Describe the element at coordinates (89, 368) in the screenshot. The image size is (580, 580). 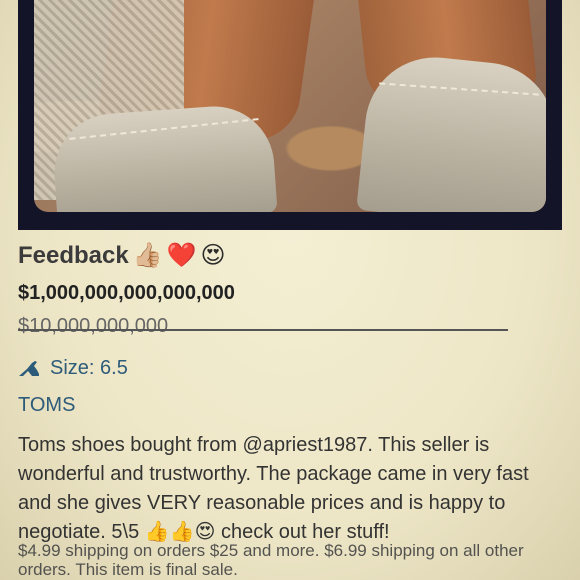
I see `size-label: Size: 6.5` at that location.